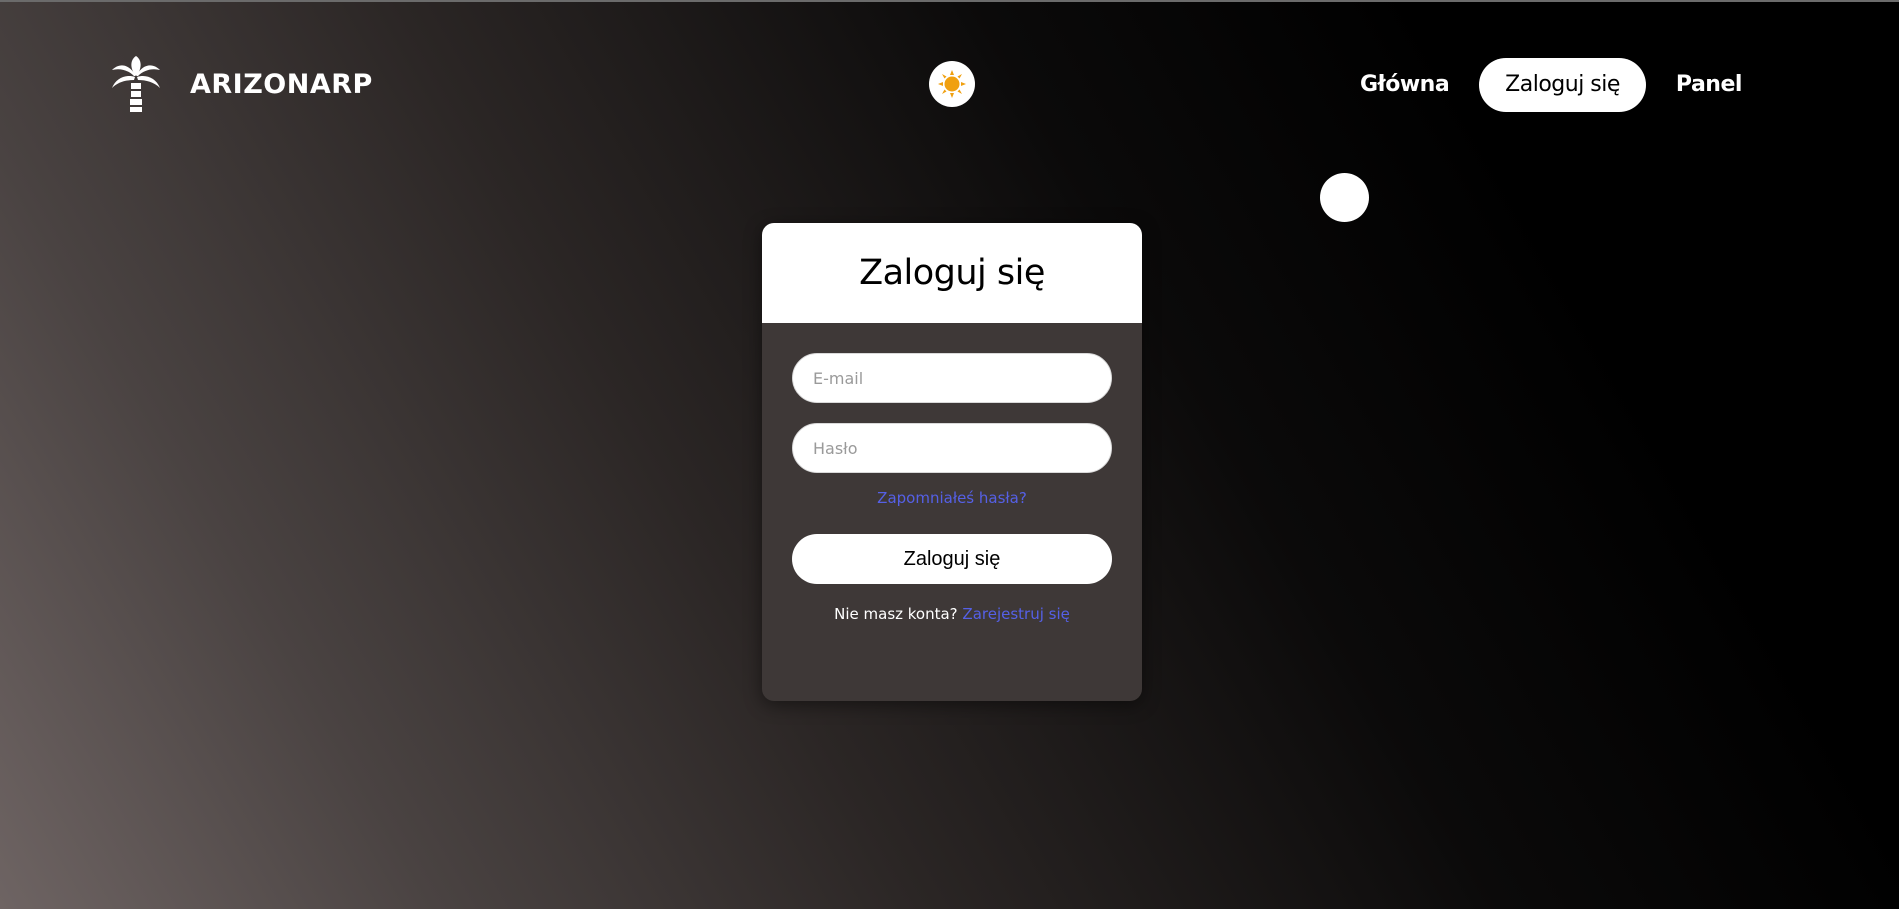 The image size is (1899, 909). What do you see at coordinates (896, 614) in the screenshot?
I see `no-account-text: Nie masz konta?` at bounding box center [896, 614].